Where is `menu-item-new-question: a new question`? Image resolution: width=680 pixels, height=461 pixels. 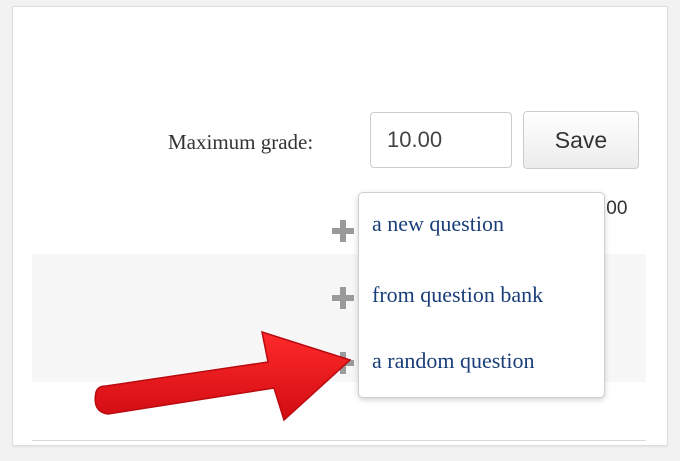
menu-item-new-question: a new question is located at coordinates (438, 224).